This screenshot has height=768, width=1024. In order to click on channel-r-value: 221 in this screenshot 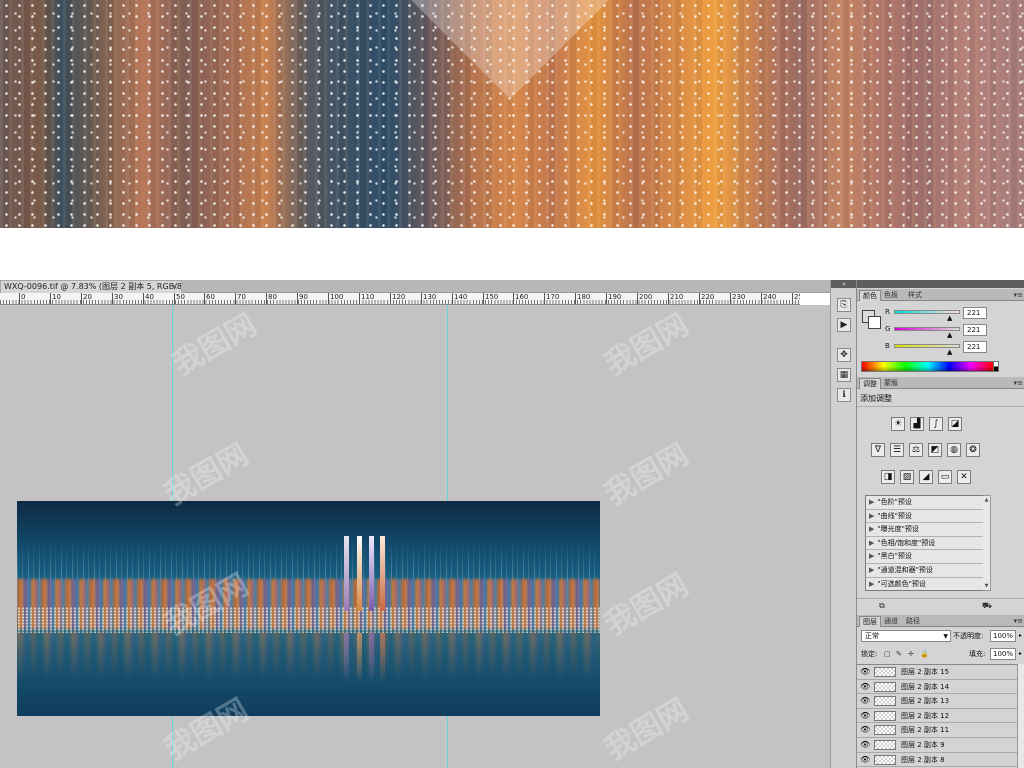, I will do `click(975, 313)`.